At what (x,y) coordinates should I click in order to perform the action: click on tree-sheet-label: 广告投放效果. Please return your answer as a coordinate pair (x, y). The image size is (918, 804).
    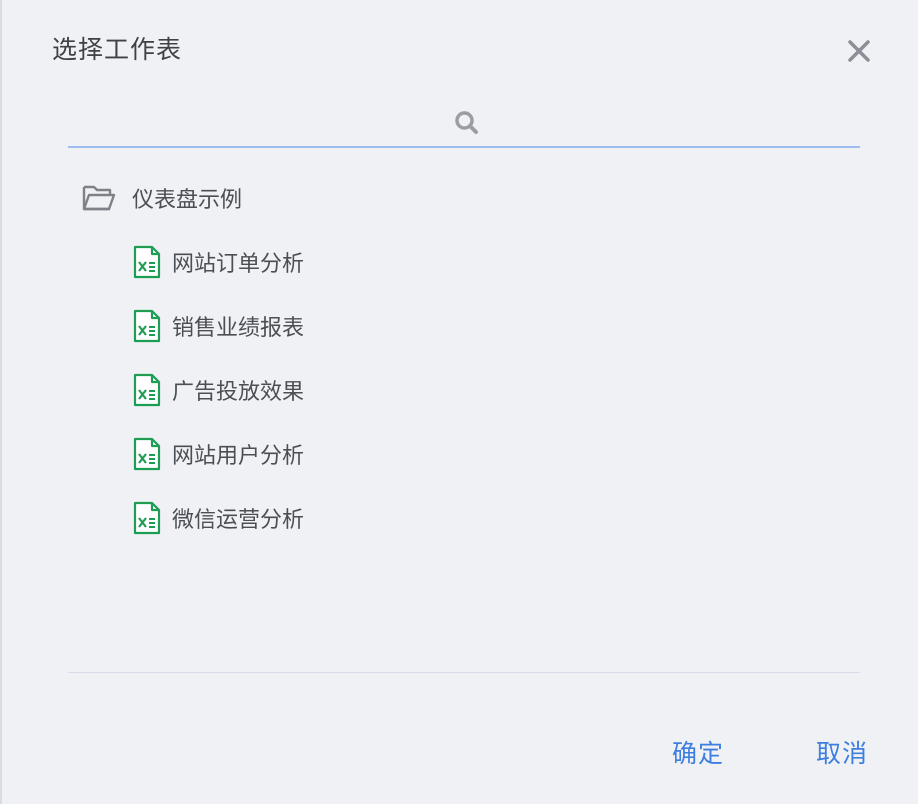
    Looking at the image, I should click on (238, 392).